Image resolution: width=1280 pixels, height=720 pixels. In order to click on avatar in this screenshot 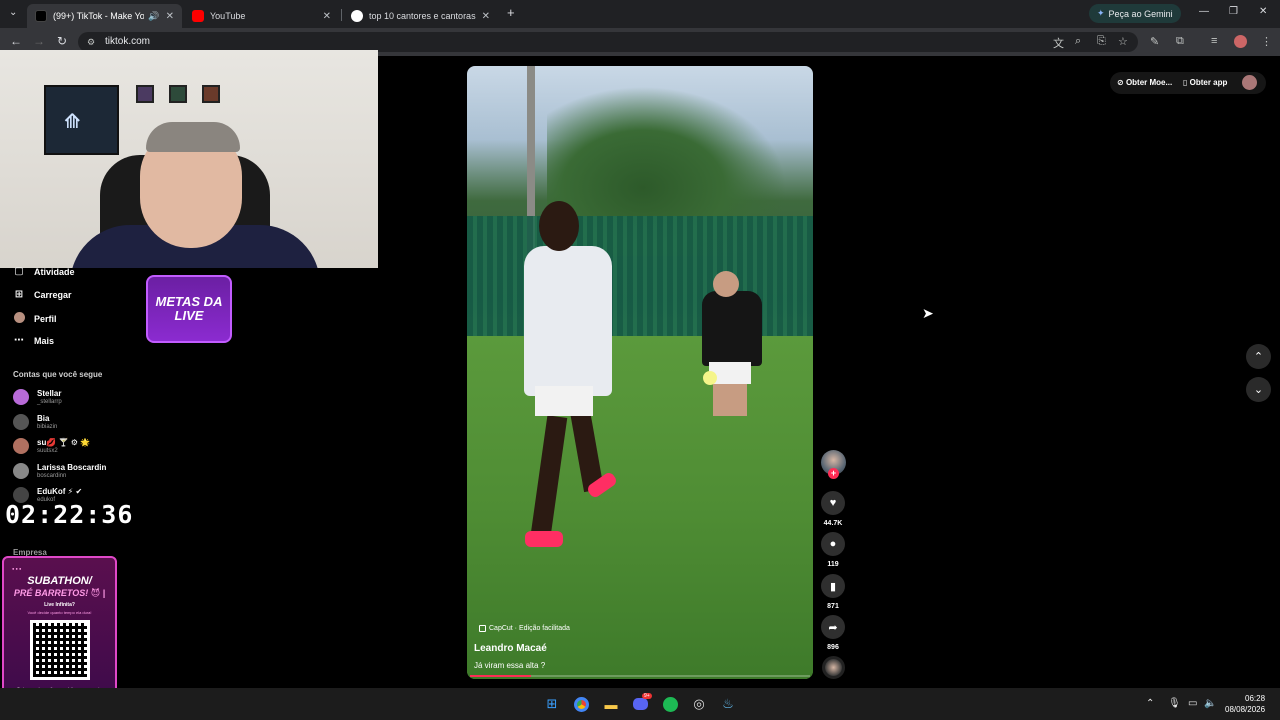, I will do `click(21, 422)`.